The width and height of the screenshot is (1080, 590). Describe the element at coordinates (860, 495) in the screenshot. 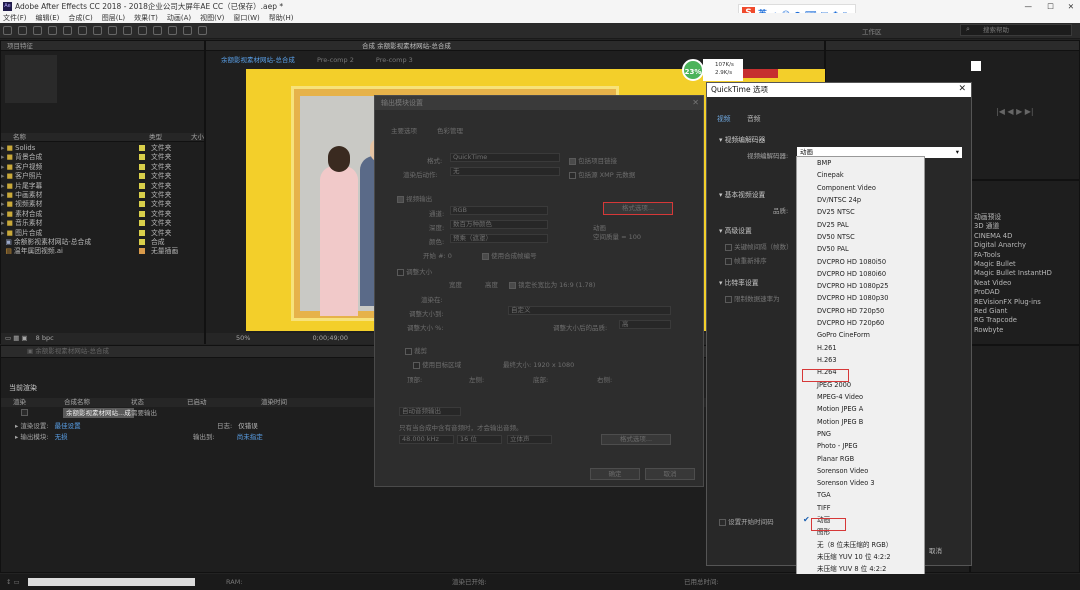

I see `codec-option: TGA` at that location.